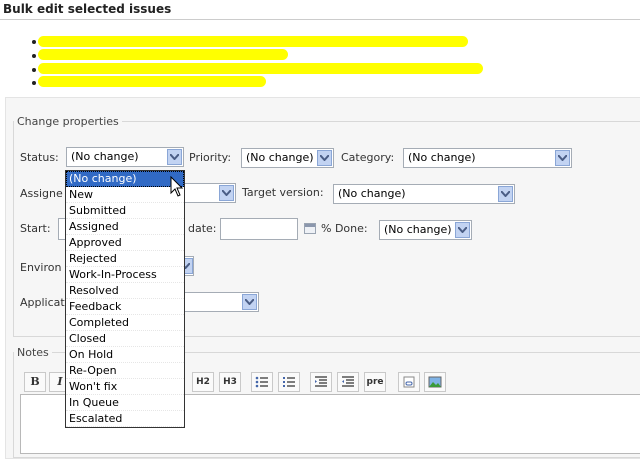 Image resolution: width=640 pixels, height=459 pixels. Describe the element at coordinates (289, 382) in the screenshot. I see `ordered-list-icon` at that location.